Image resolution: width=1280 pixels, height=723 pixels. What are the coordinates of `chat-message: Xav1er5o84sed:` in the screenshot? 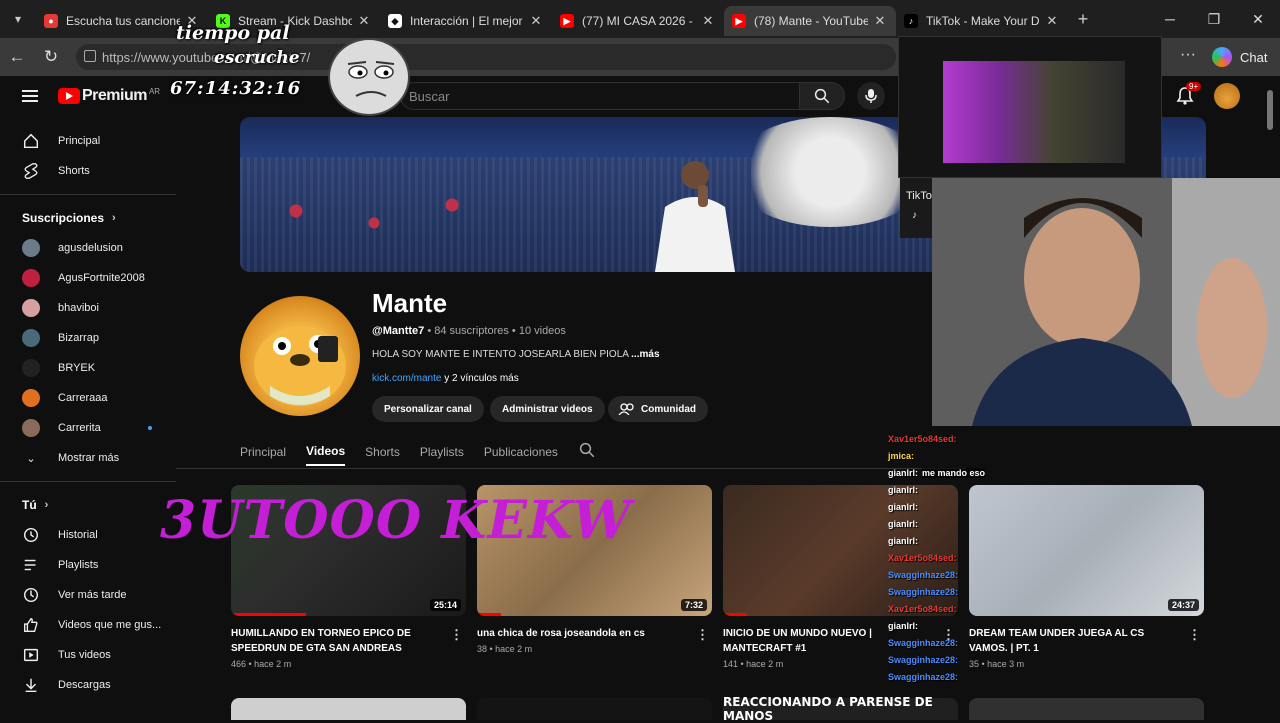 It's located at (953, 557).